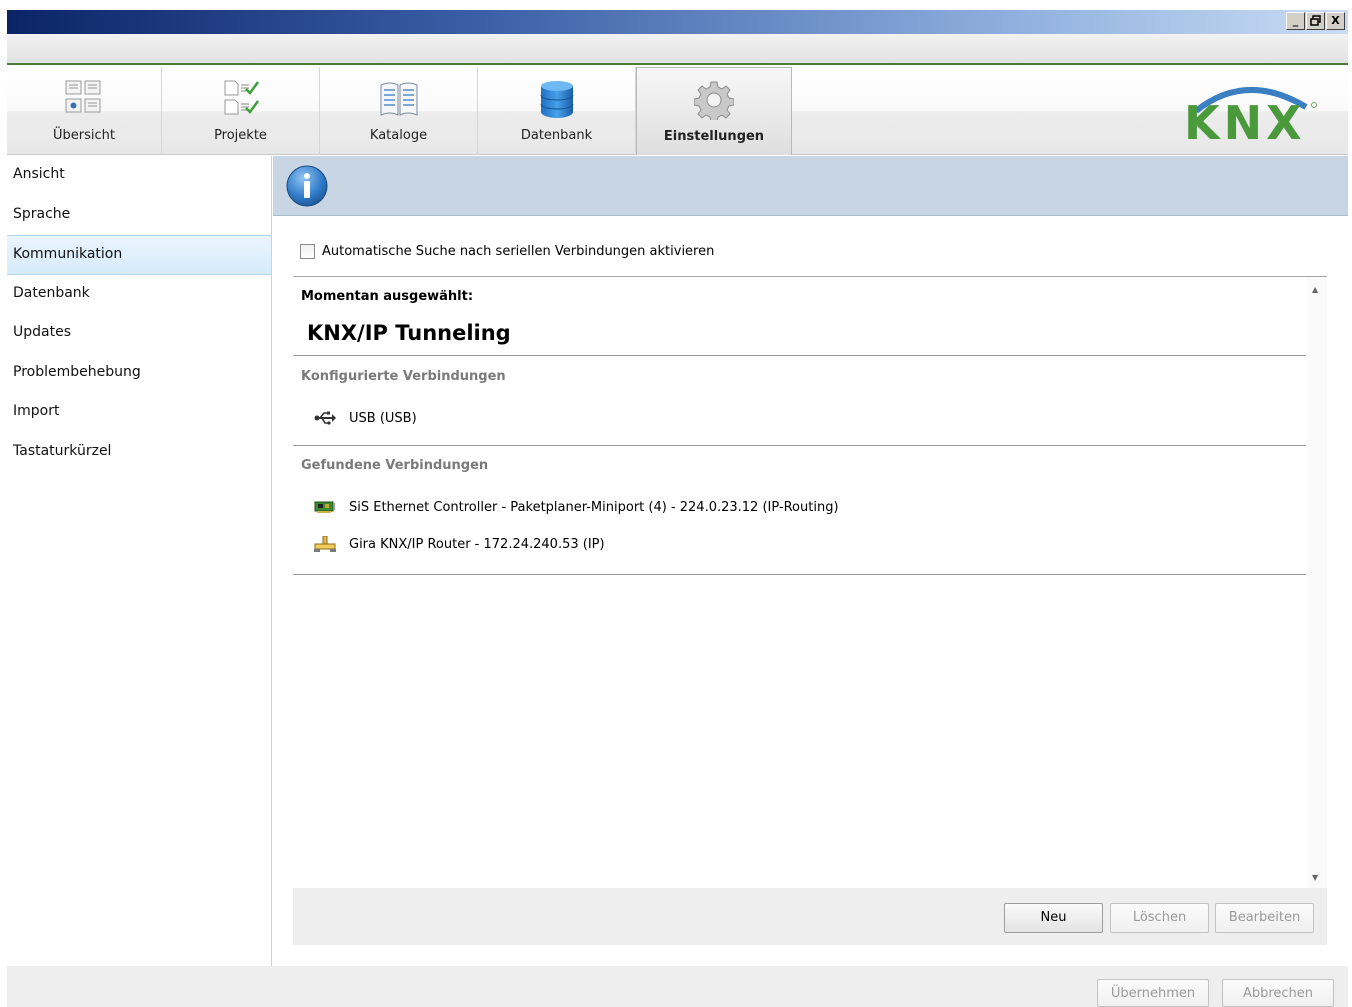 The image size is (1352, 1007). Describe the element at coordinates (677, 49) in the screenshot. I see `menu-bar` at that location.